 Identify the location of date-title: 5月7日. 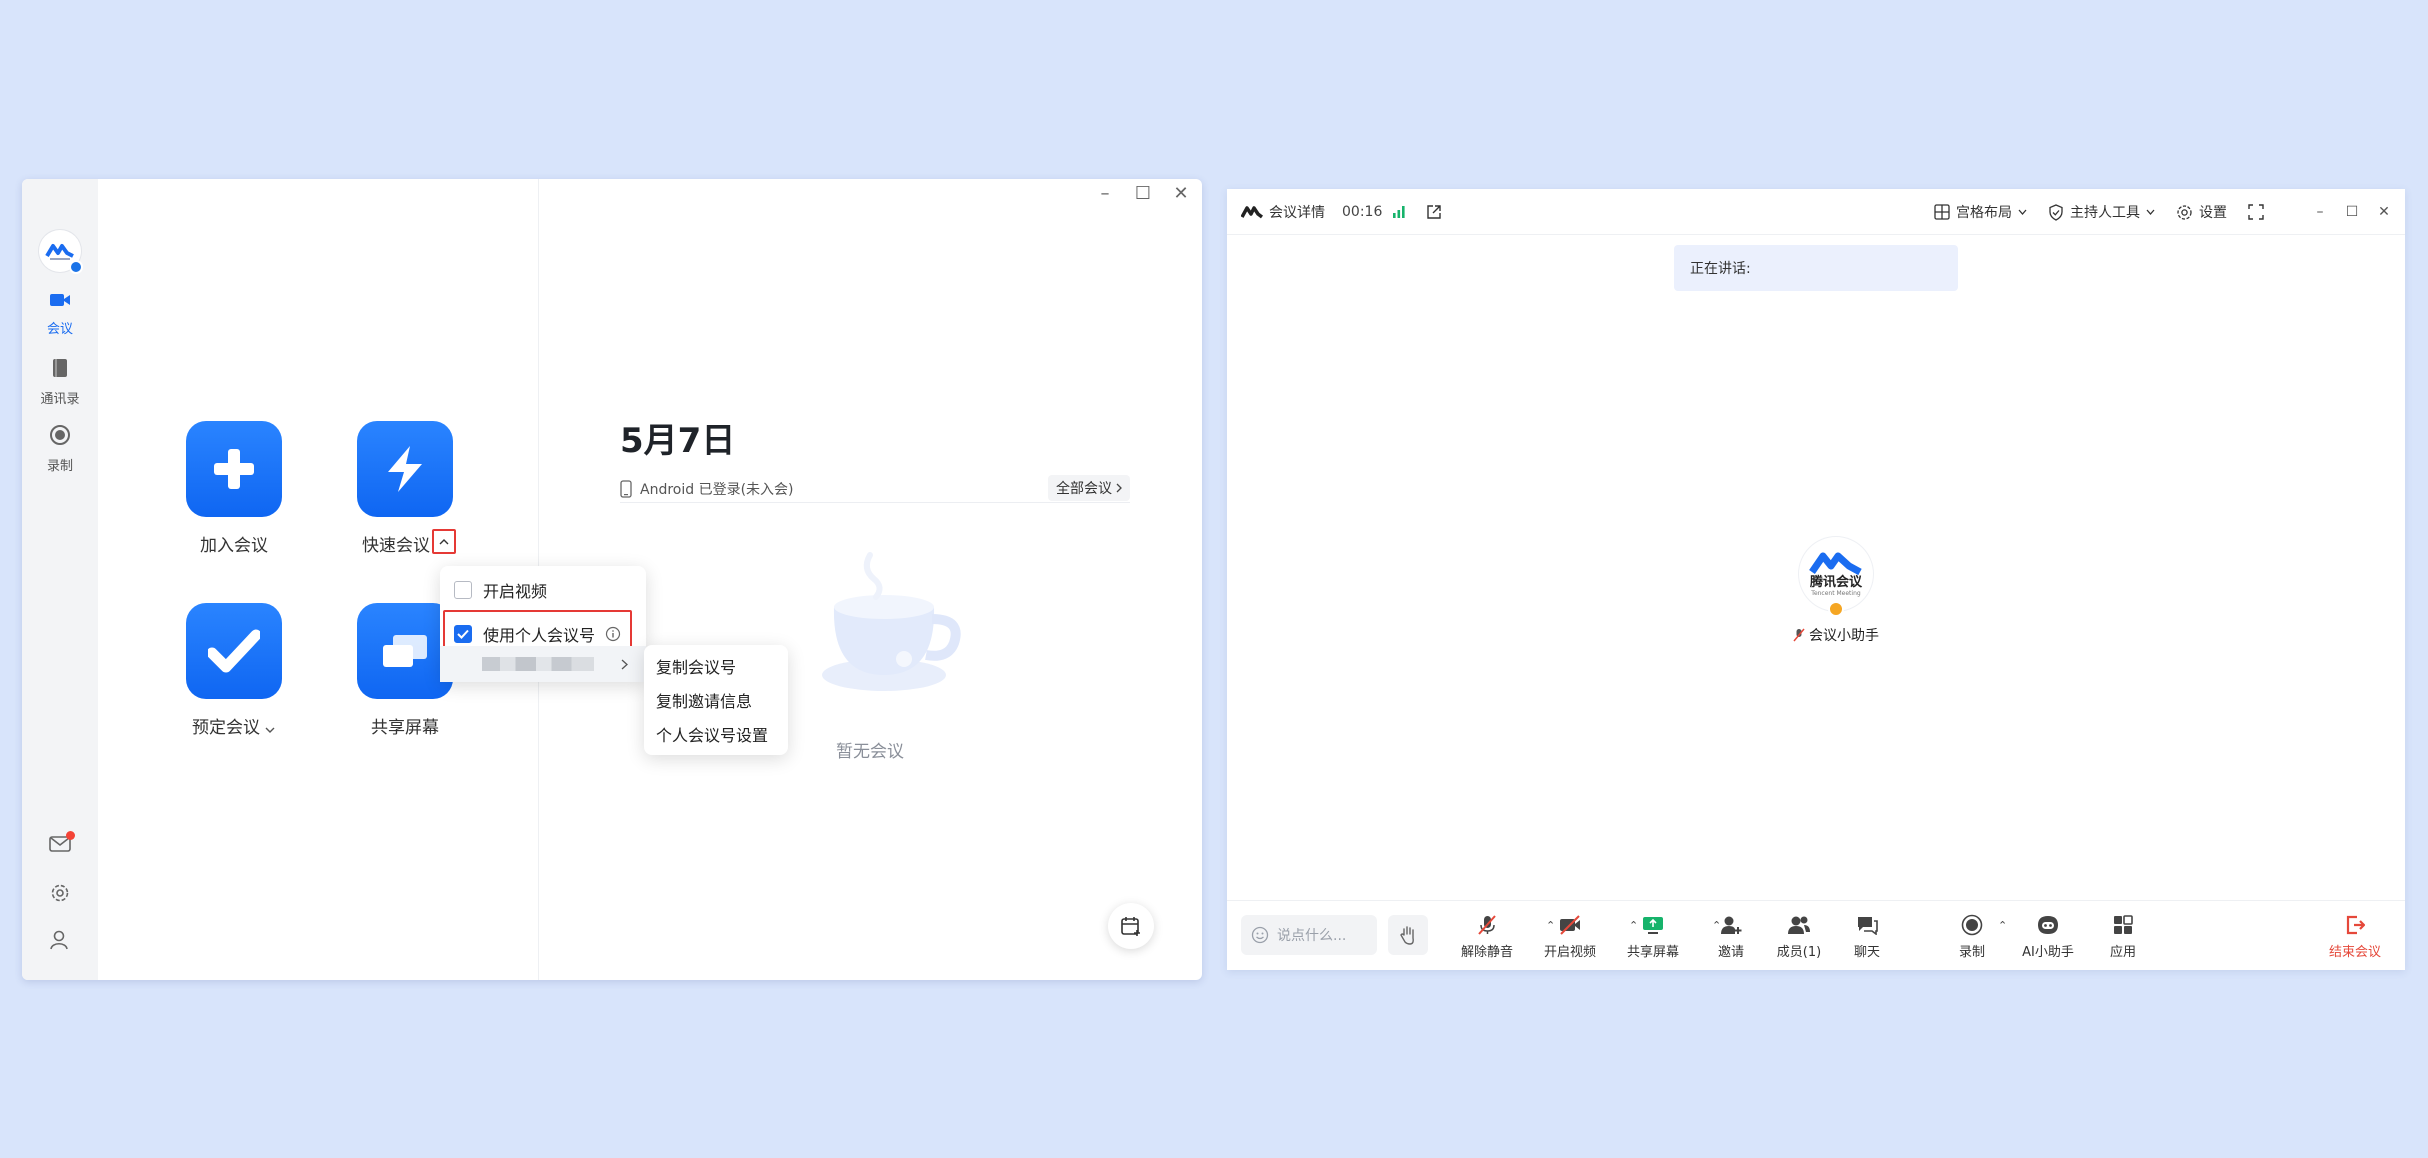
(678, 441).